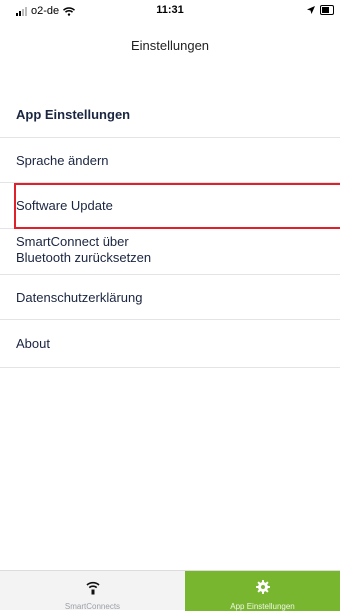  I want to click on menu-item-label: Datenschutzerklärung, so click(79, 297).